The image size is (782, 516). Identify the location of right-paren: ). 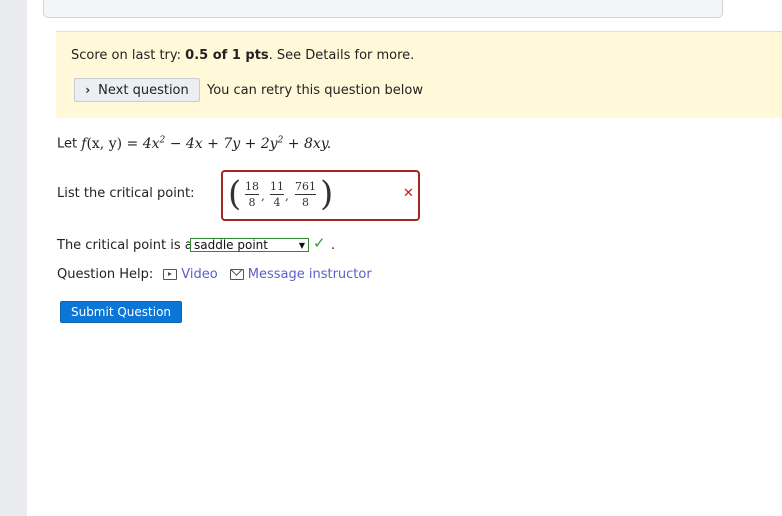
(327, 194).